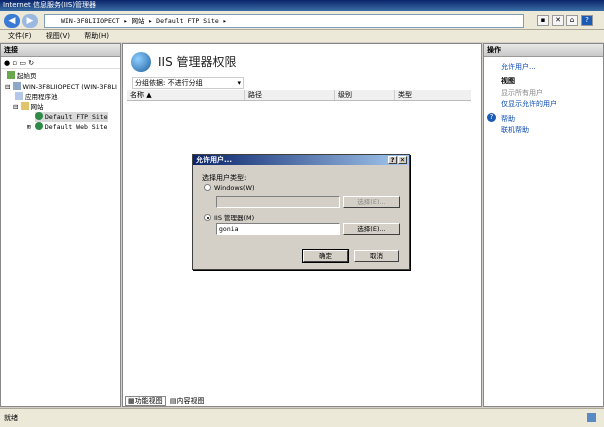 The width and height of the screenshot is (604, 427). Describe the element at coordinates (278, 229) in the screenshot. I see `iis-user-input: gonia` at that location.